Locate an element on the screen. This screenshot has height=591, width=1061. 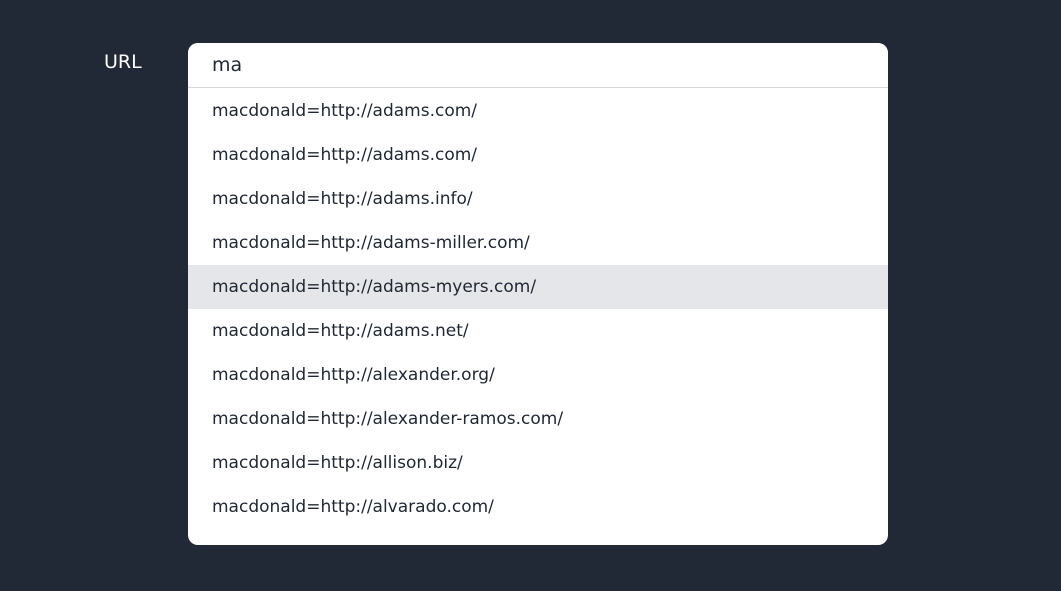
suggestion-item: macdonald=http://adams-miller.com/ is located at coordinates (538, 243).